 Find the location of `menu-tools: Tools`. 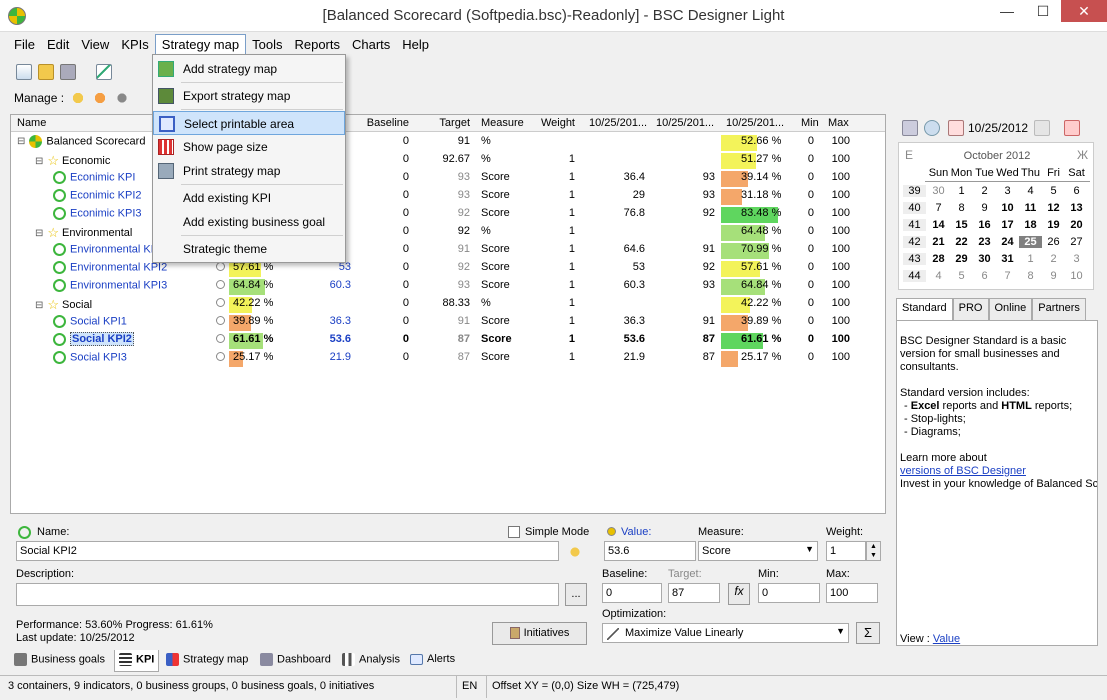

menu-tools: Tools is located at coordinates (267, 44).